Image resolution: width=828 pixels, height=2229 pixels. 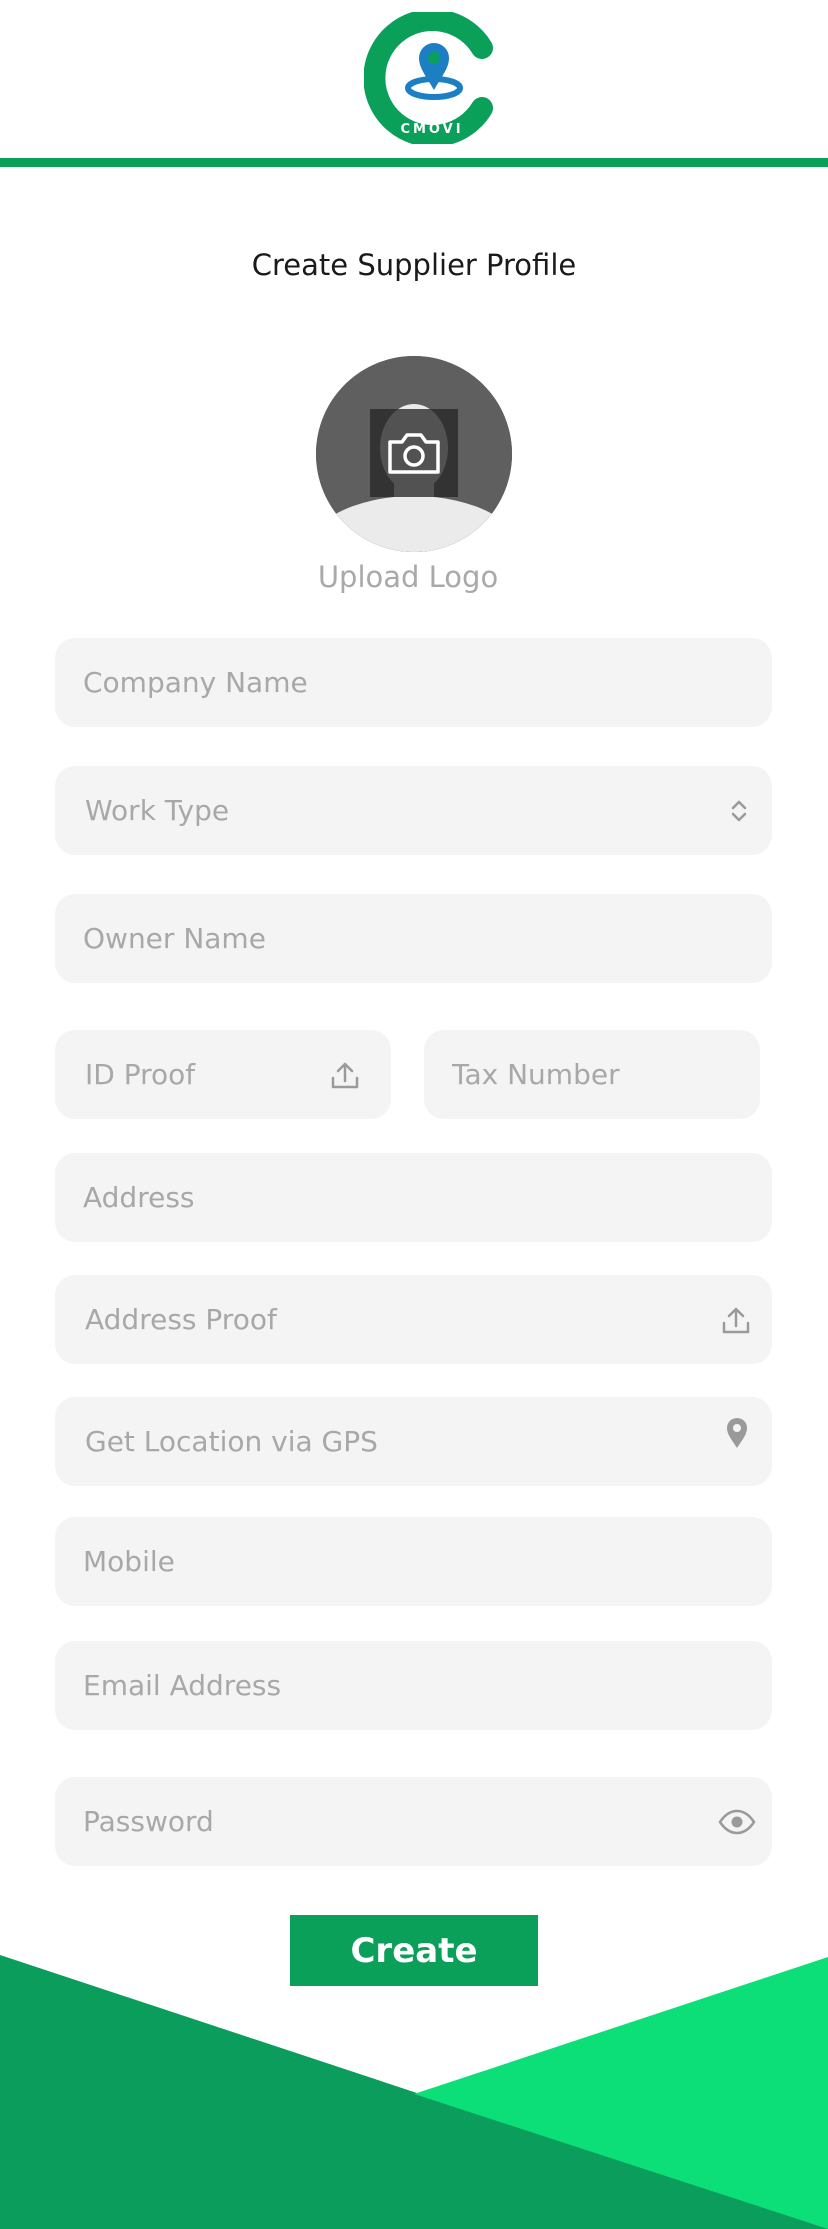 I want to click on address-proof-placeholder: Address Proof, so click(x=181, y=1319).